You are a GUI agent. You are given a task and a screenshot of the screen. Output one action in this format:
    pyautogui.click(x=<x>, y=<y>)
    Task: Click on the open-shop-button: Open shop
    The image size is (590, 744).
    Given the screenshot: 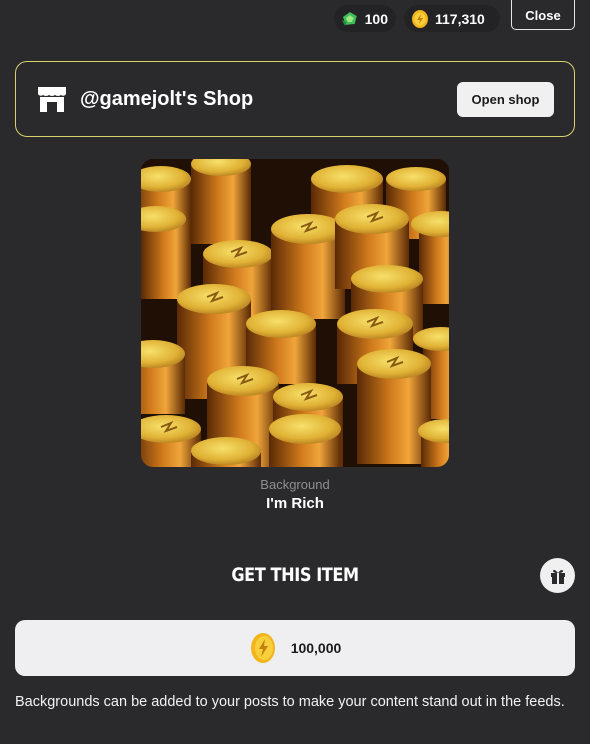 What is the action you would take?
    pyautogui.click(x=505, y=99)
    